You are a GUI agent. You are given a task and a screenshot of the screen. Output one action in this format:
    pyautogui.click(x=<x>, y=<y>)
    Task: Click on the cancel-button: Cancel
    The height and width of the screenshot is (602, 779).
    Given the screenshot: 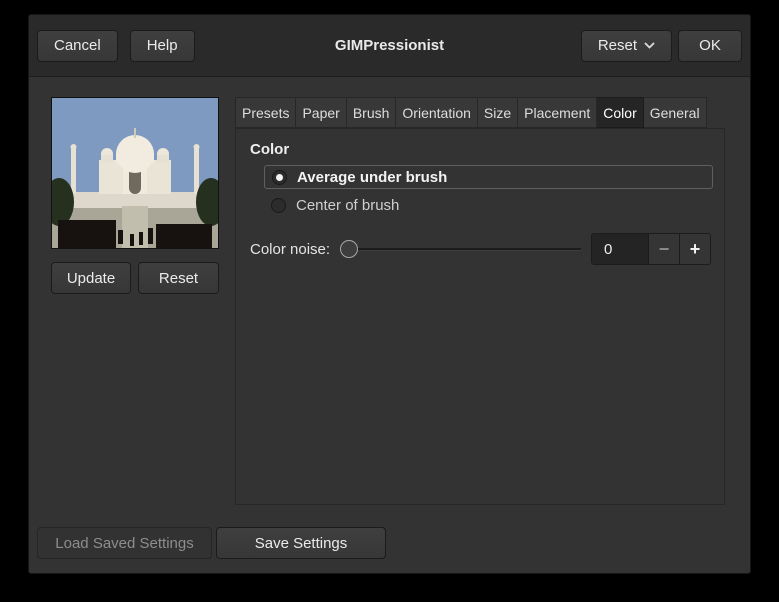 What is the action you would take?
    pyautogui.click(x=77, y=45)
    